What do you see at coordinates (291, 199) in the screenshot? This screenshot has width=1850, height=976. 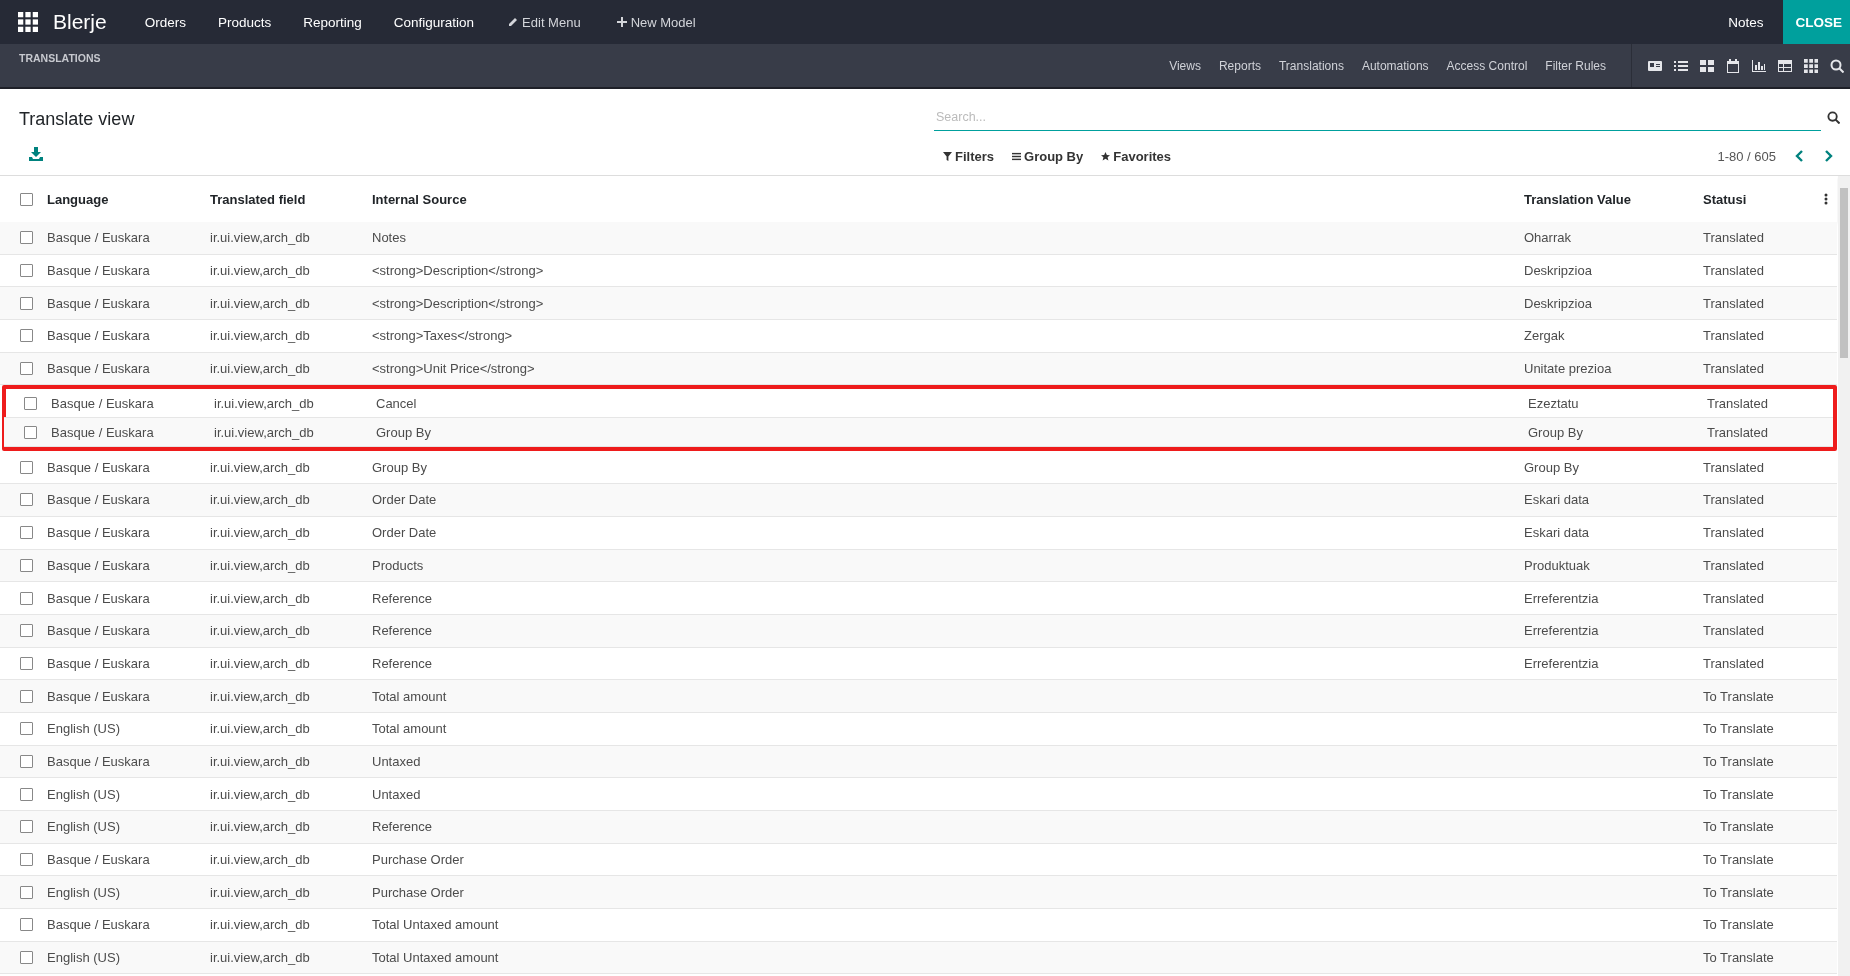 I see `column-header: Translated field` at bounding box center [291, 199].